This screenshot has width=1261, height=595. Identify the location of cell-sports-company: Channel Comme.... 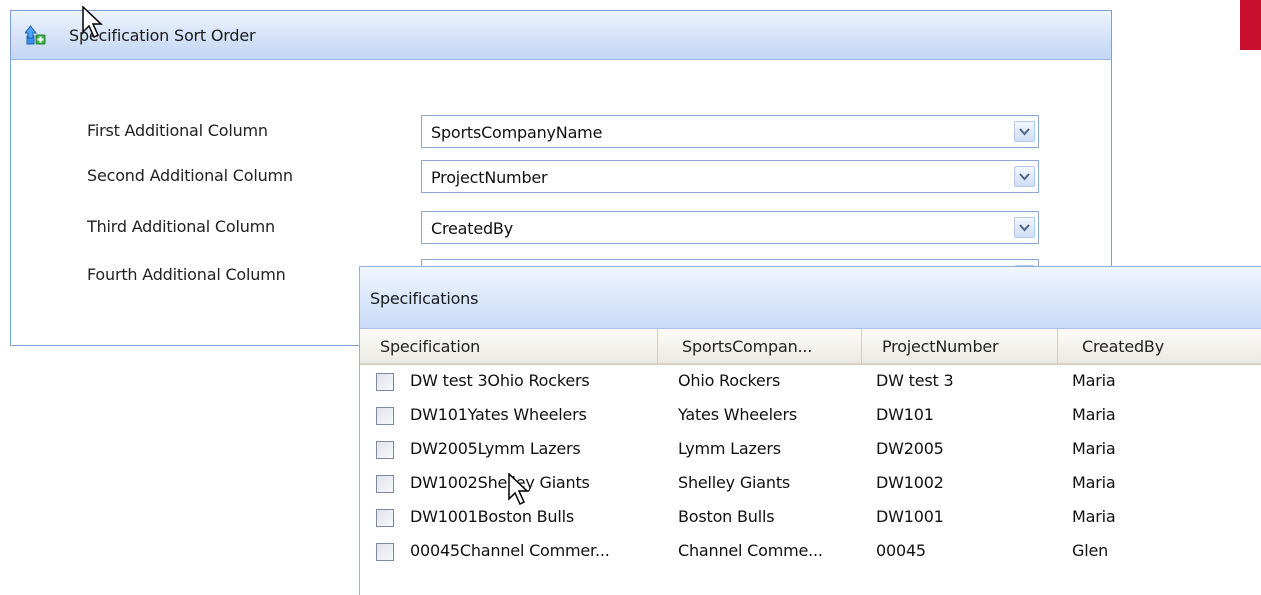
(750, 550).